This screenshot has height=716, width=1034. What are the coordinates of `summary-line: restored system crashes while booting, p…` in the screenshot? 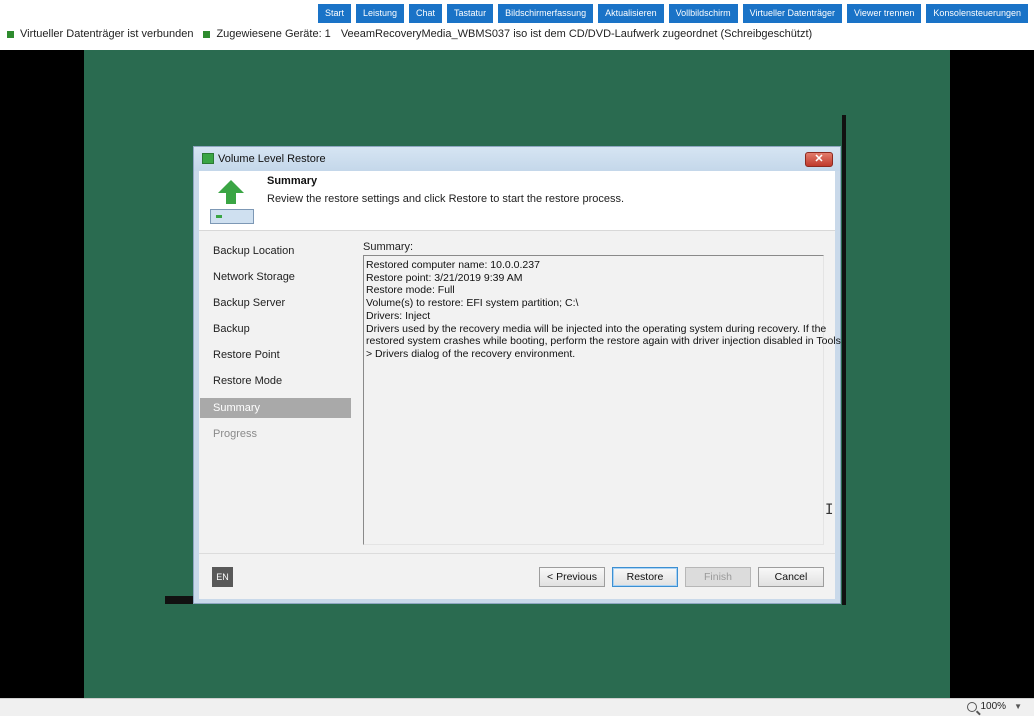 It's located at (603, 341).